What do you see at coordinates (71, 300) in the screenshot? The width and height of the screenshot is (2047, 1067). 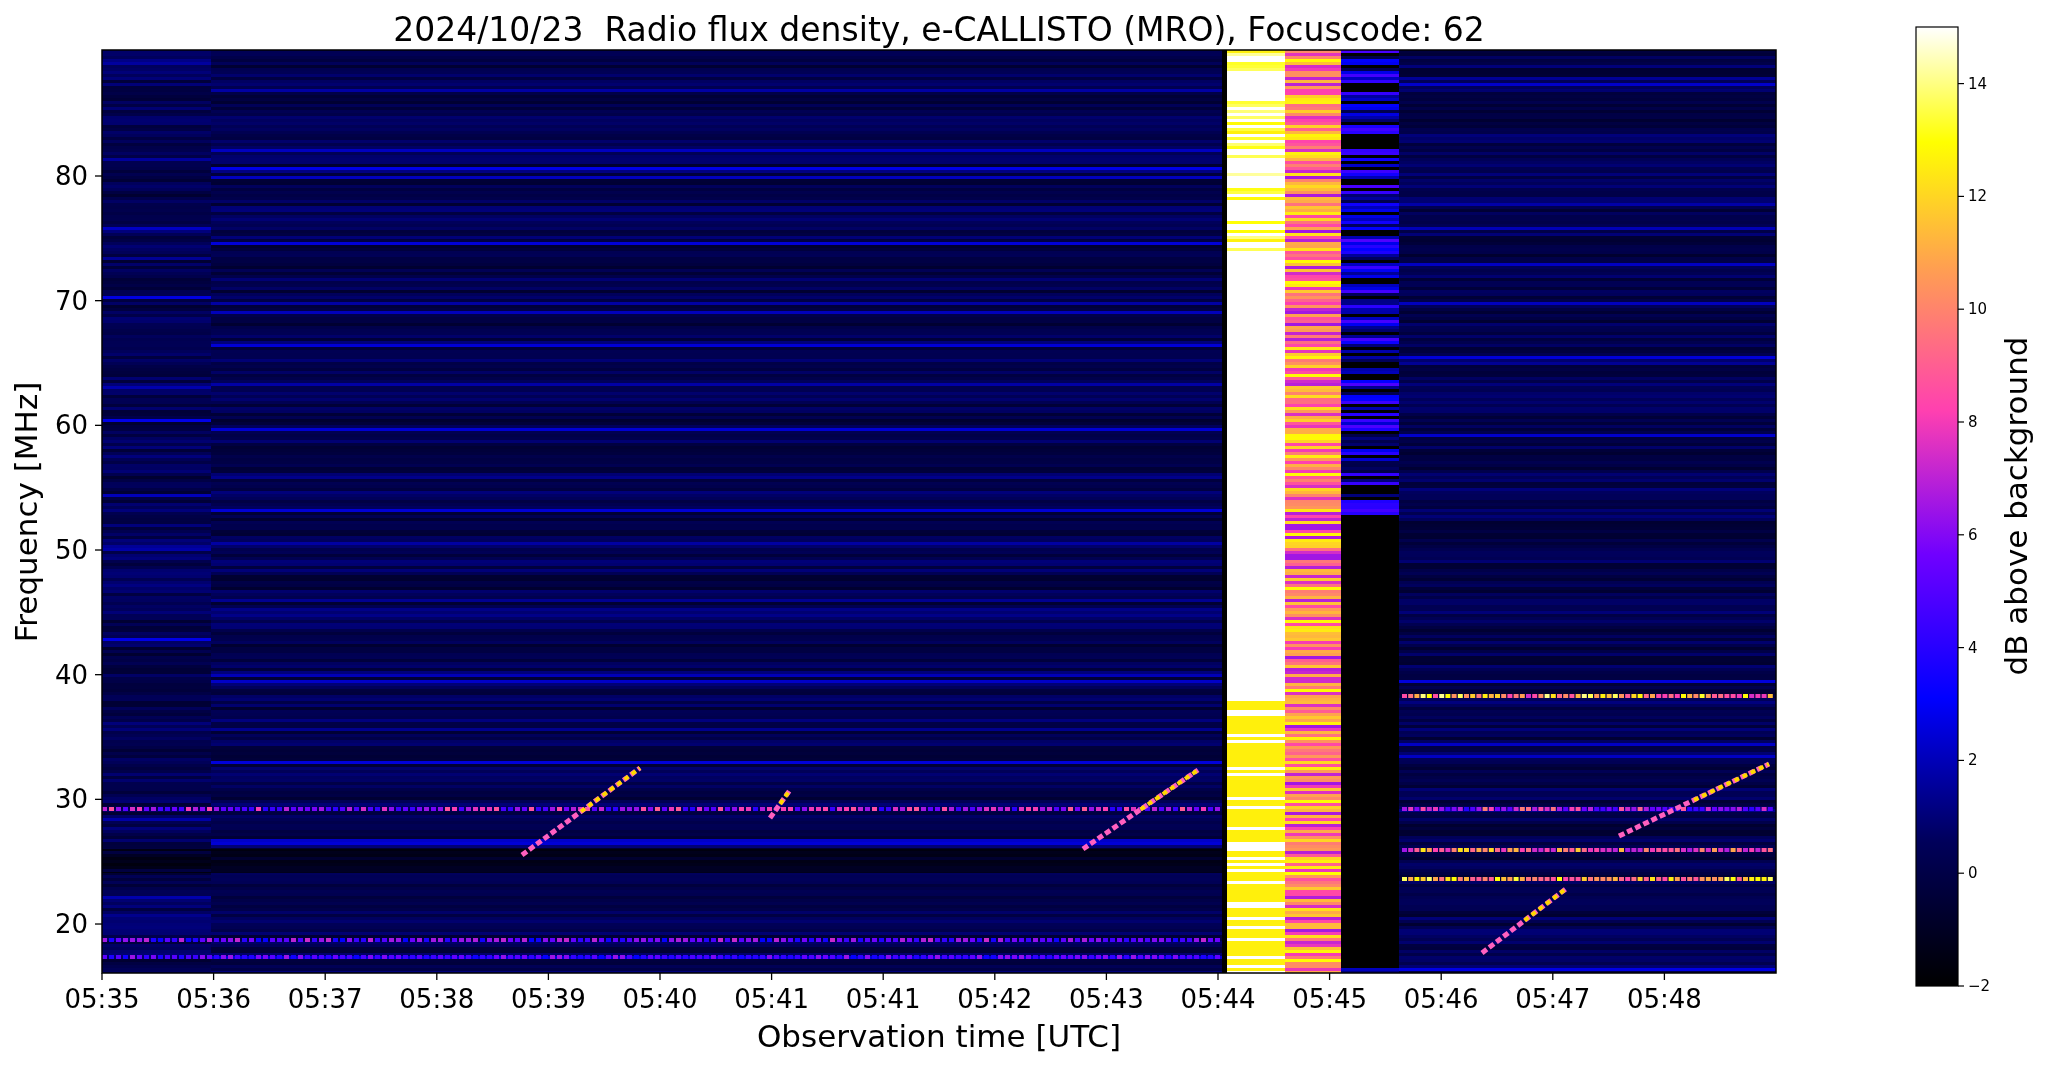 I see `y-tick-label: 70` at bounding box center [71, 300].